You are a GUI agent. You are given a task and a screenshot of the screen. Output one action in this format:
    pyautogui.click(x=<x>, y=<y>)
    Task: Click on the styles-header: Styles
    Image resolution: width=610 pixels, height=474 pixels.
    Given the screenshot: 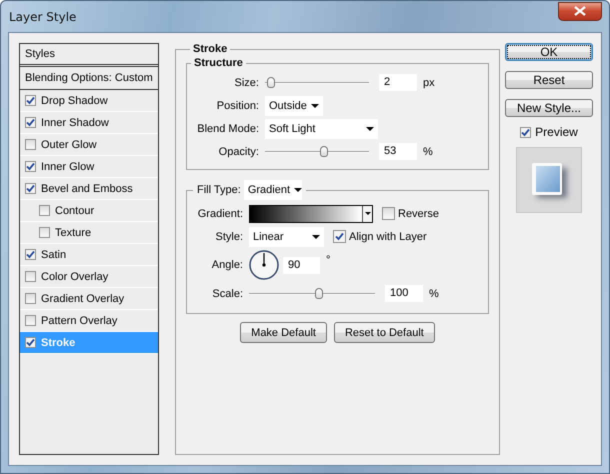 What is the action you would take?
    pyautogui.click(x=89, y=55)
    